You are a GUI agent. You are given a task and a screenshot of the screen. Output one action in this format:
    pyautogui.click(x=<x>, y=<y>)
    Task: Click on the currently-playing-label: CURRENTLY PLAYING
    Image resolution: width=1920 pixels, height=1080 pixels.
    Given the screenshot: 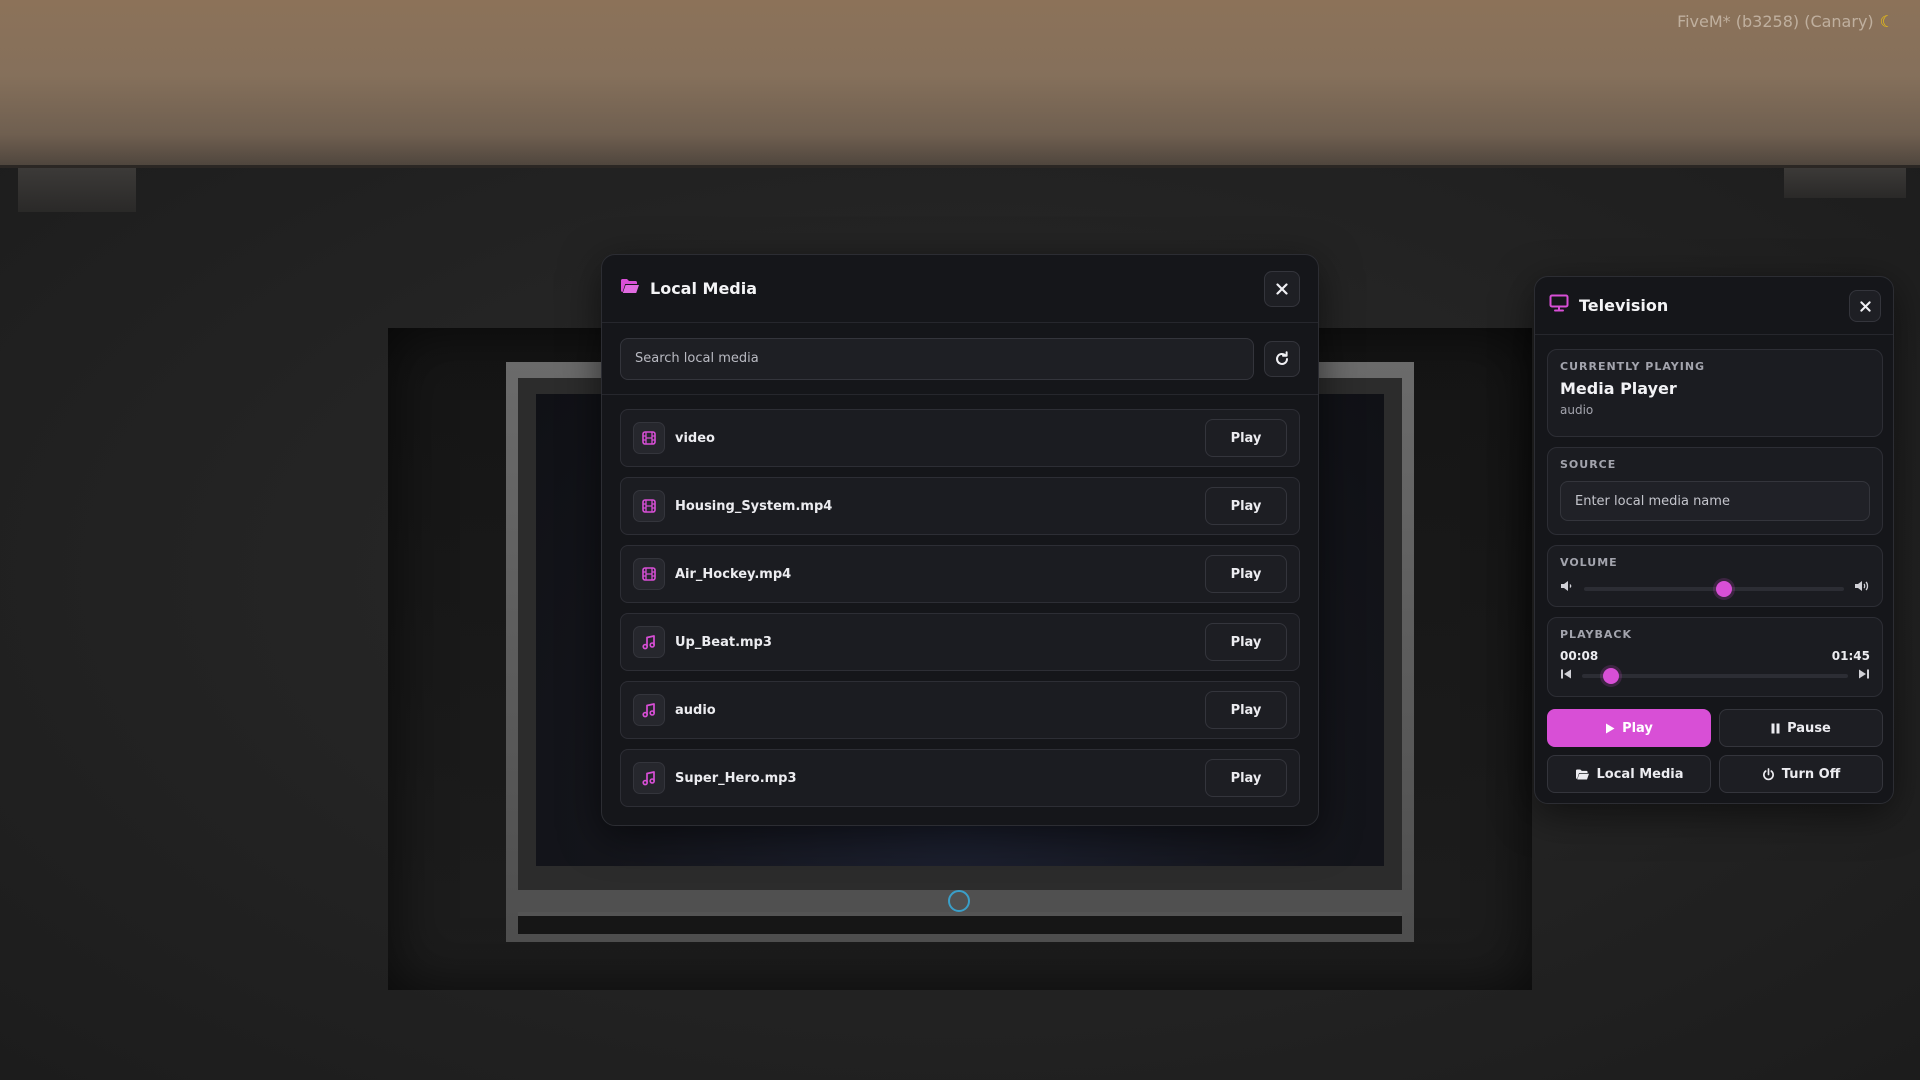 What is the action you would take?
    pyautogui.click(x=1633, y=366)
    